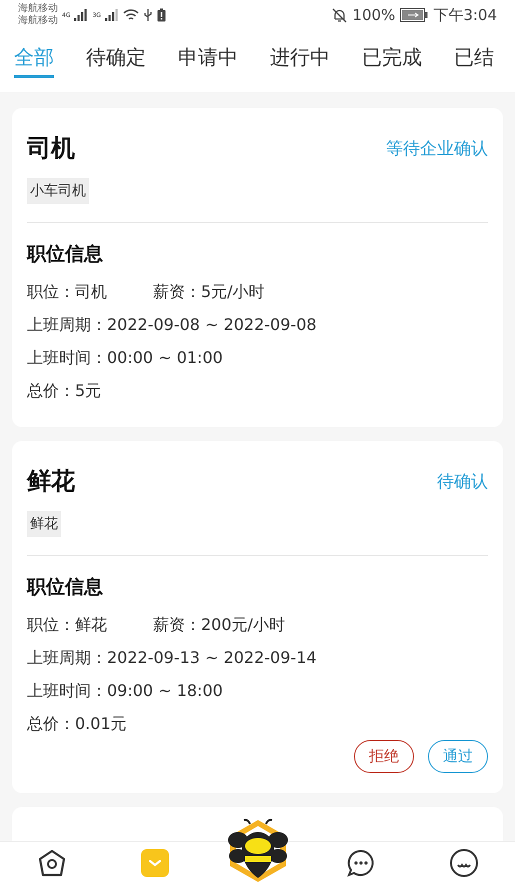 The height and width of the screenshot is (883, 515). What do you see at coordinates (414, 15) in the screenshot?
I see `battery-charging-icon` at bounding box center [414, 15].